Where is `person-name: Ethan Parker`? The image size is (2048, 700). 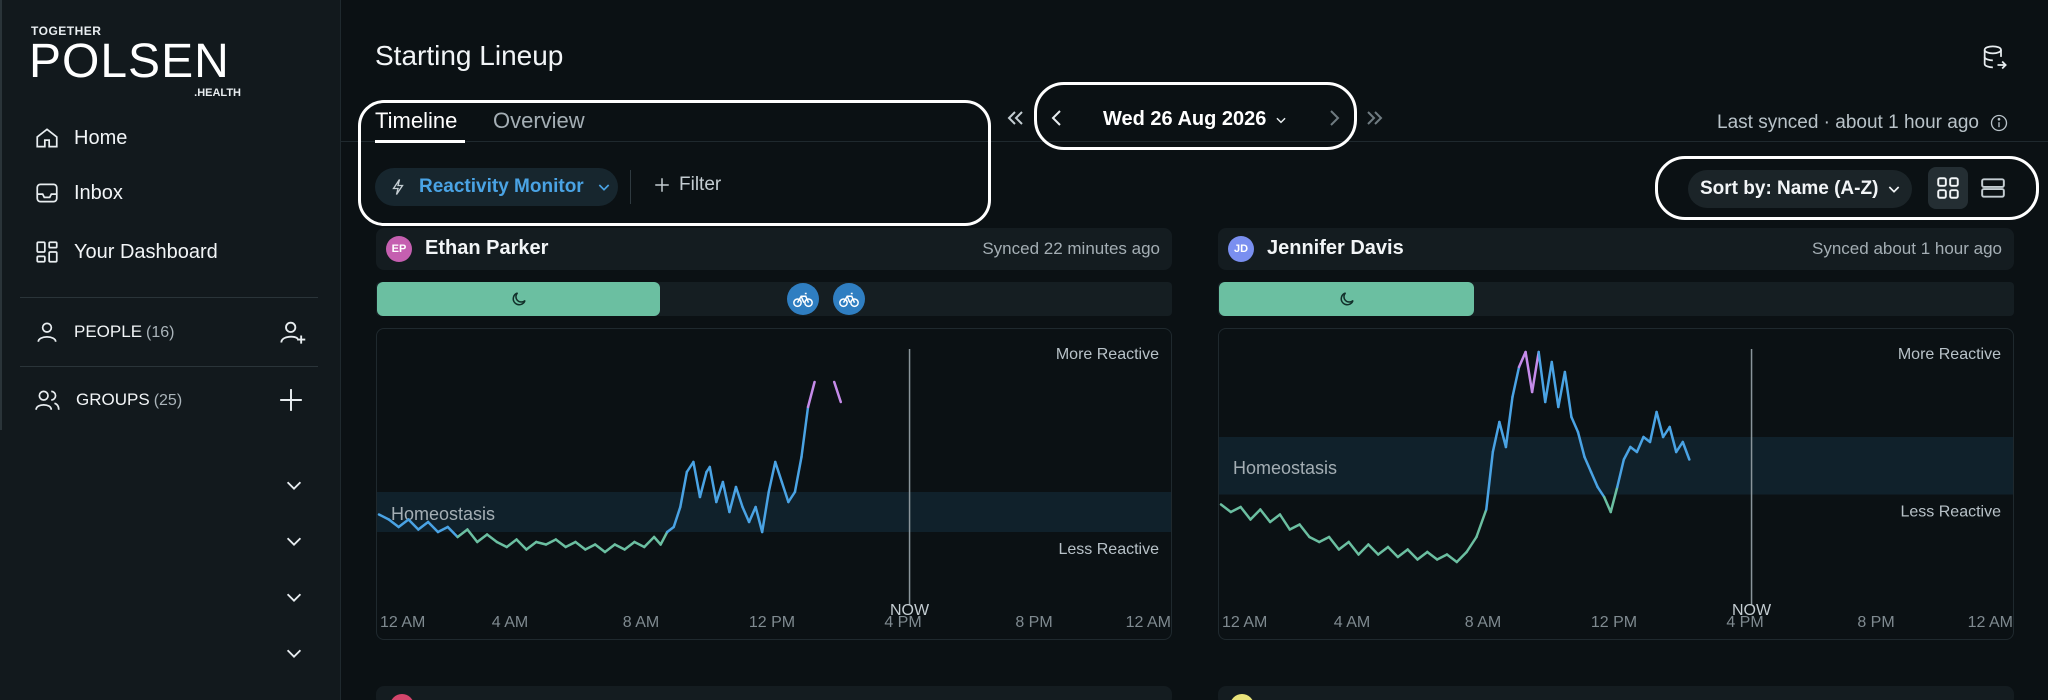
person-name: Ethan Parker is located at coordinates (486, 248).